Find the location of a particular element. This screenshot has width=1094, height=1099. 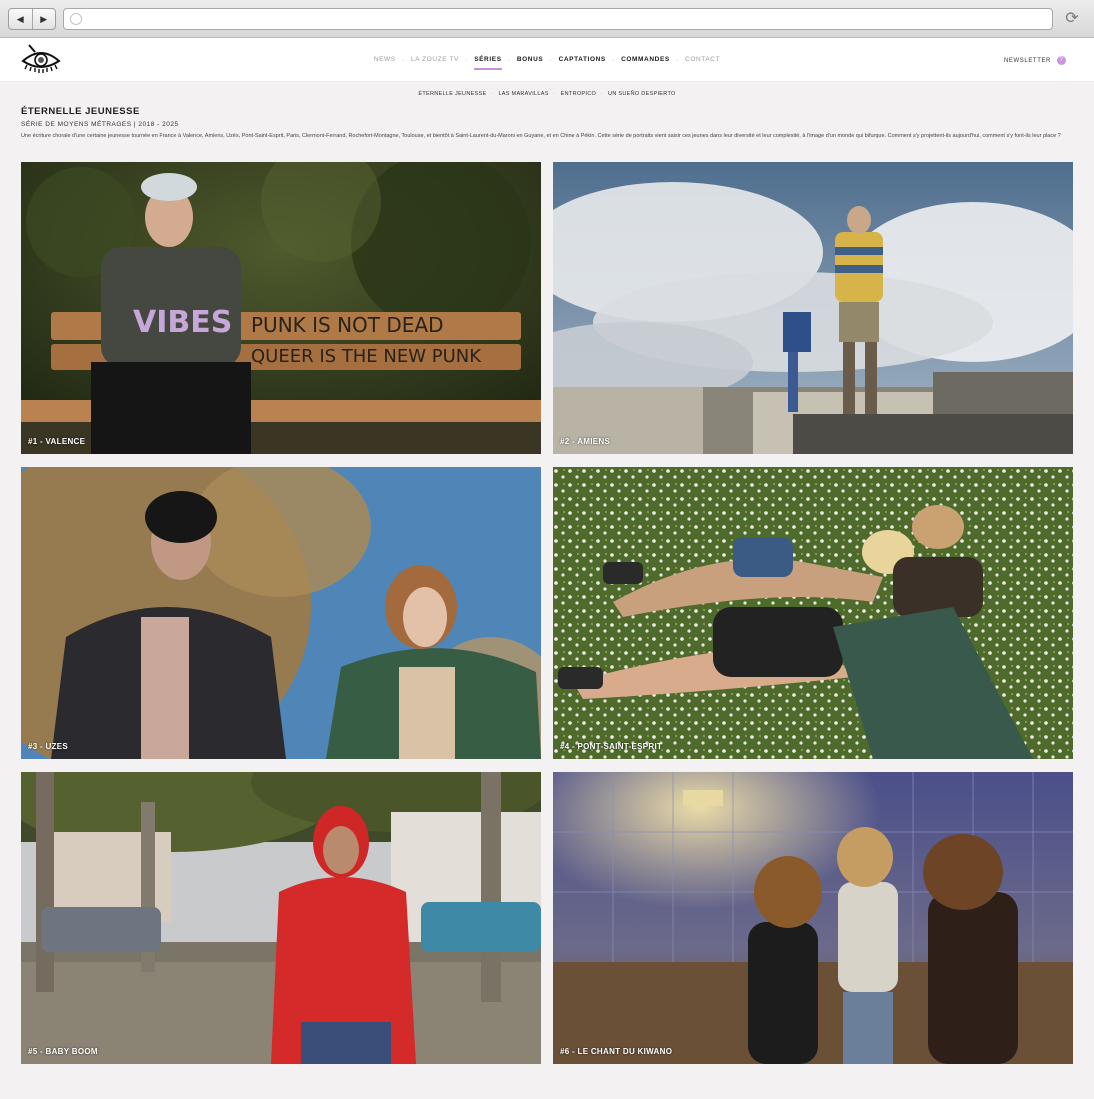

episode-card-uzes: #3 - UZES is located at coordinates (281, 613).